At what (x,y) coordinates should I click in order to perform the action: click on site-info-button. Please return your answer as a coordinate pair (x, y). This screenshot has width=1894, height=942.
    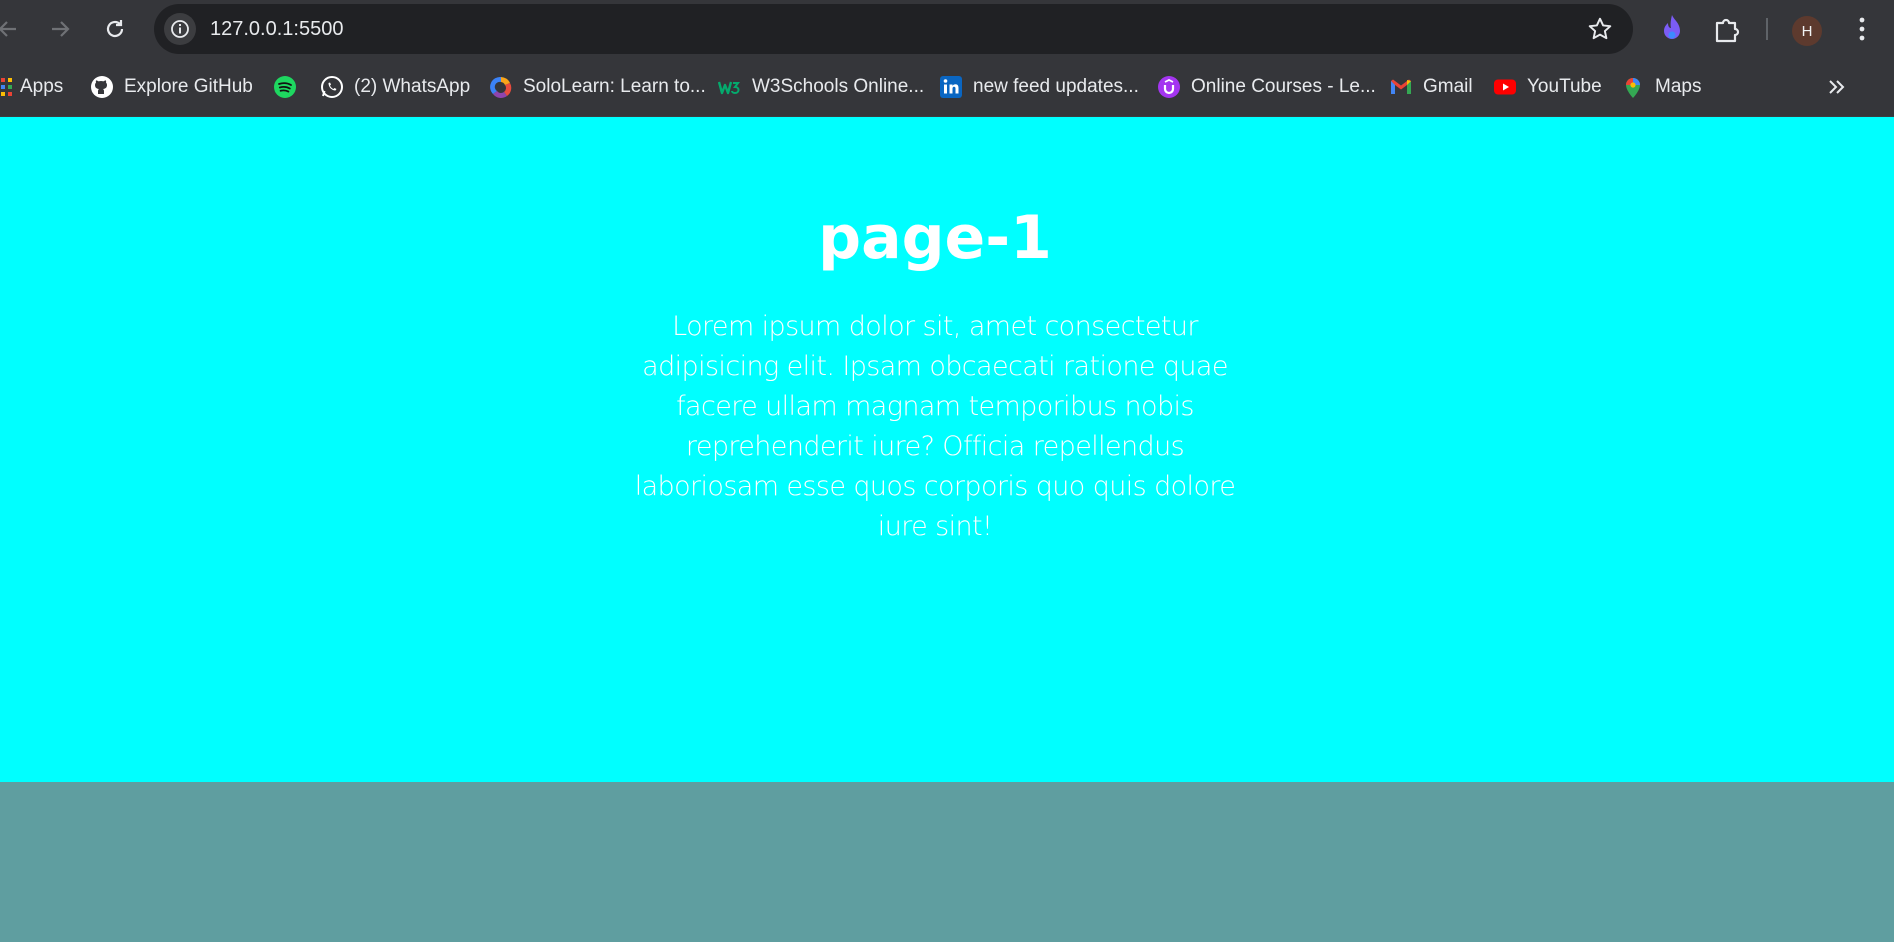
    Looking at the image, I should click on (180, 29).